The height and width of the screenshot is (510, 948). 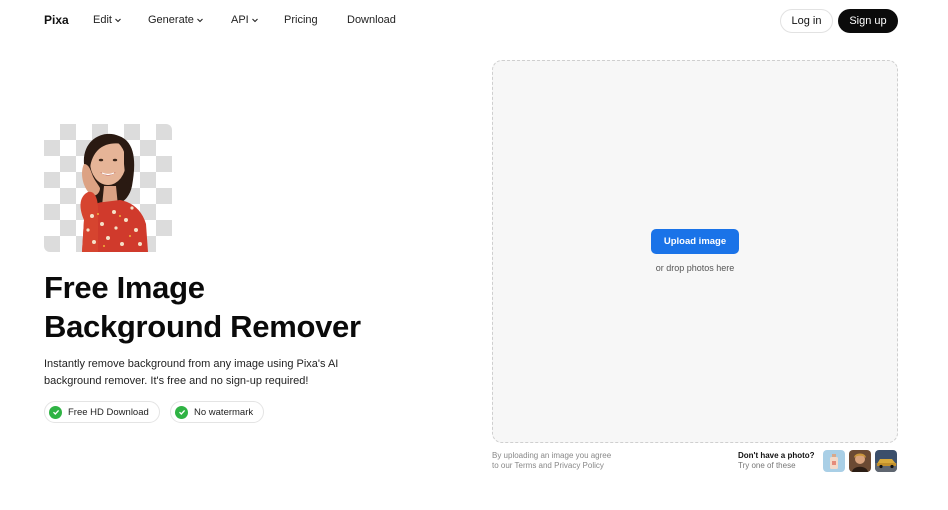 I want to click on page-title-line1: Free Image, so click(x=124, y=287).